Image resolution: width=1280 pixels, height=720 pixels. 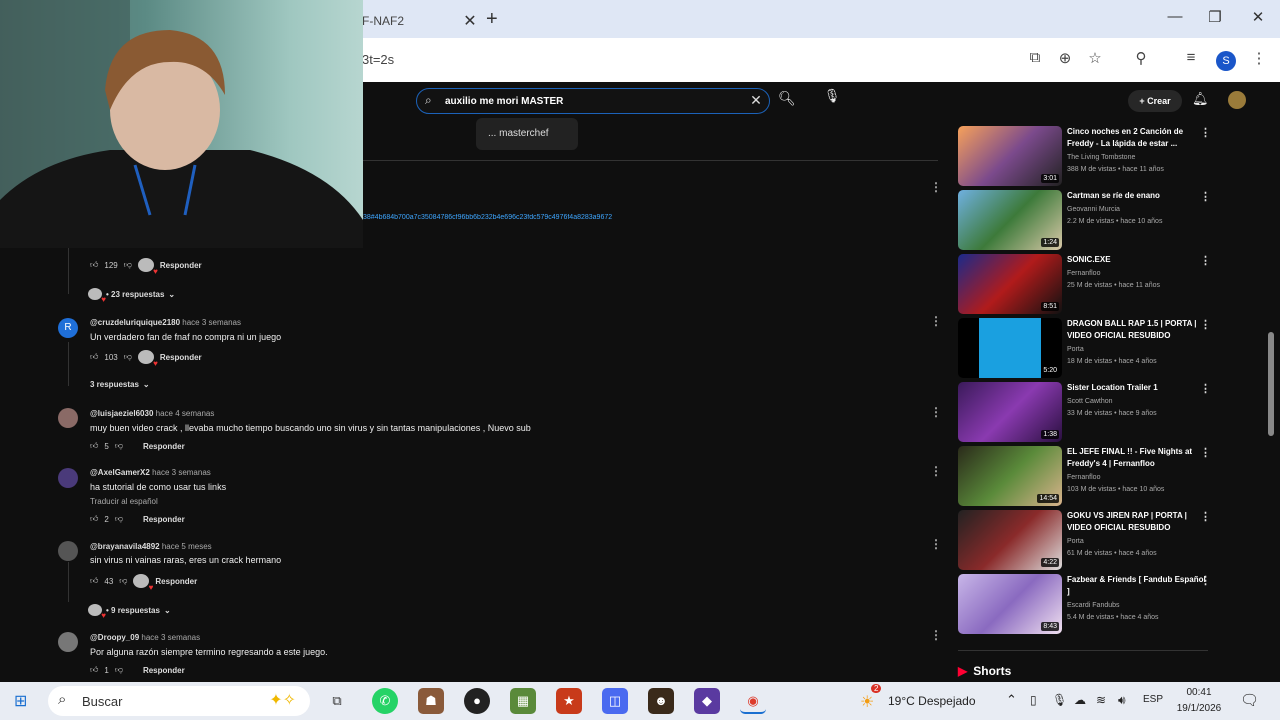 What do you see at coordinates (615, 701) in the screenshot?
I see `chat-app-icon: ◫` at bounding box center [615, 701].